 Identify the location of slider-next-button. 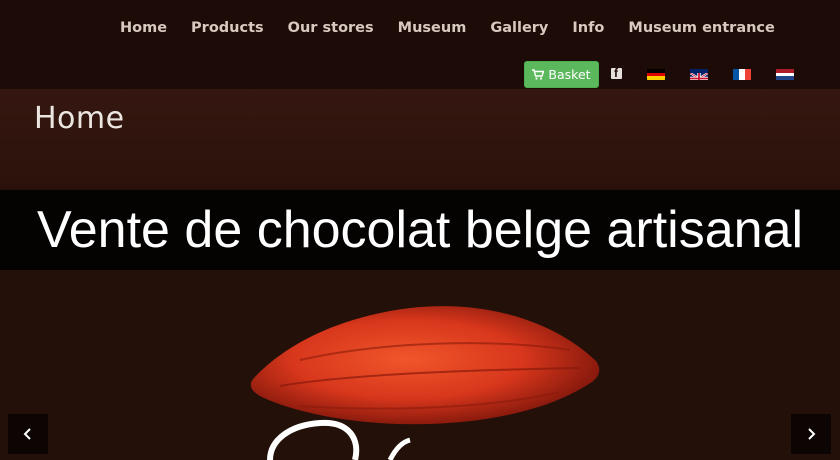
(811, 434).